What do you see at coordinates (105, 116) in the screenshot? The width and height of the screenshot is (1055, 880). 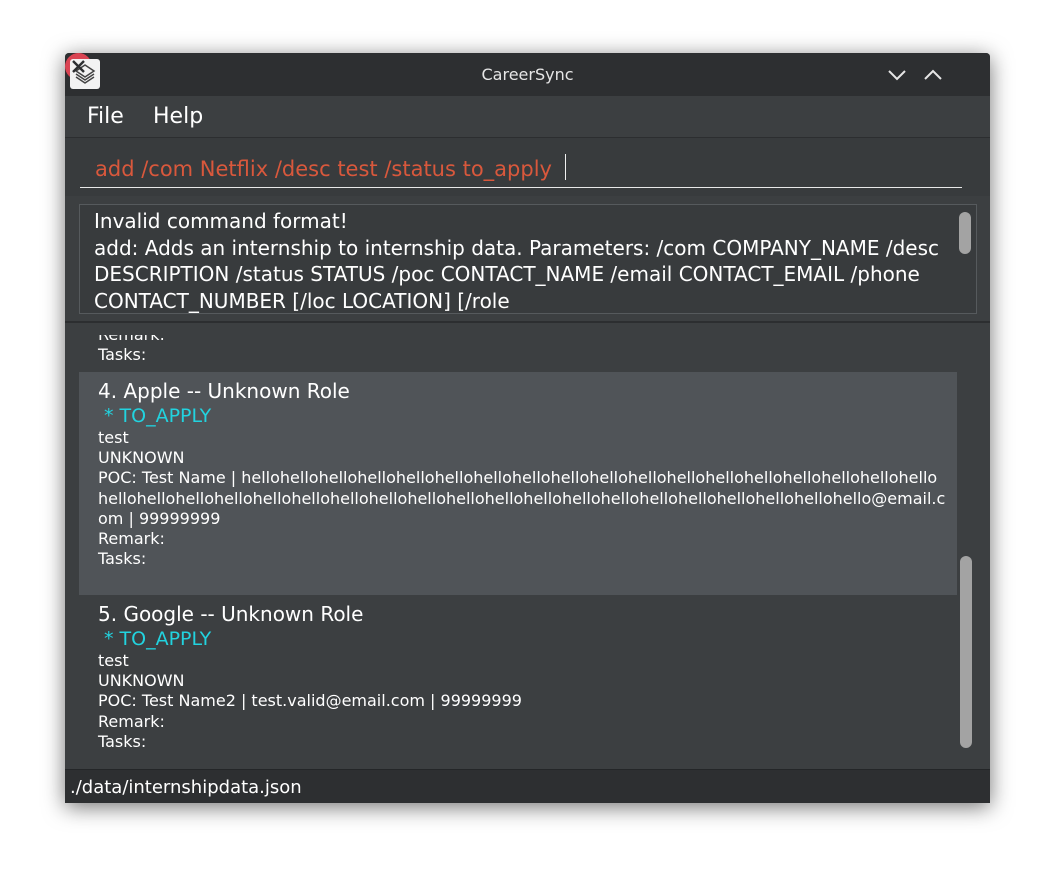 I see `menu-file: File` at bounding box center [105, 116].